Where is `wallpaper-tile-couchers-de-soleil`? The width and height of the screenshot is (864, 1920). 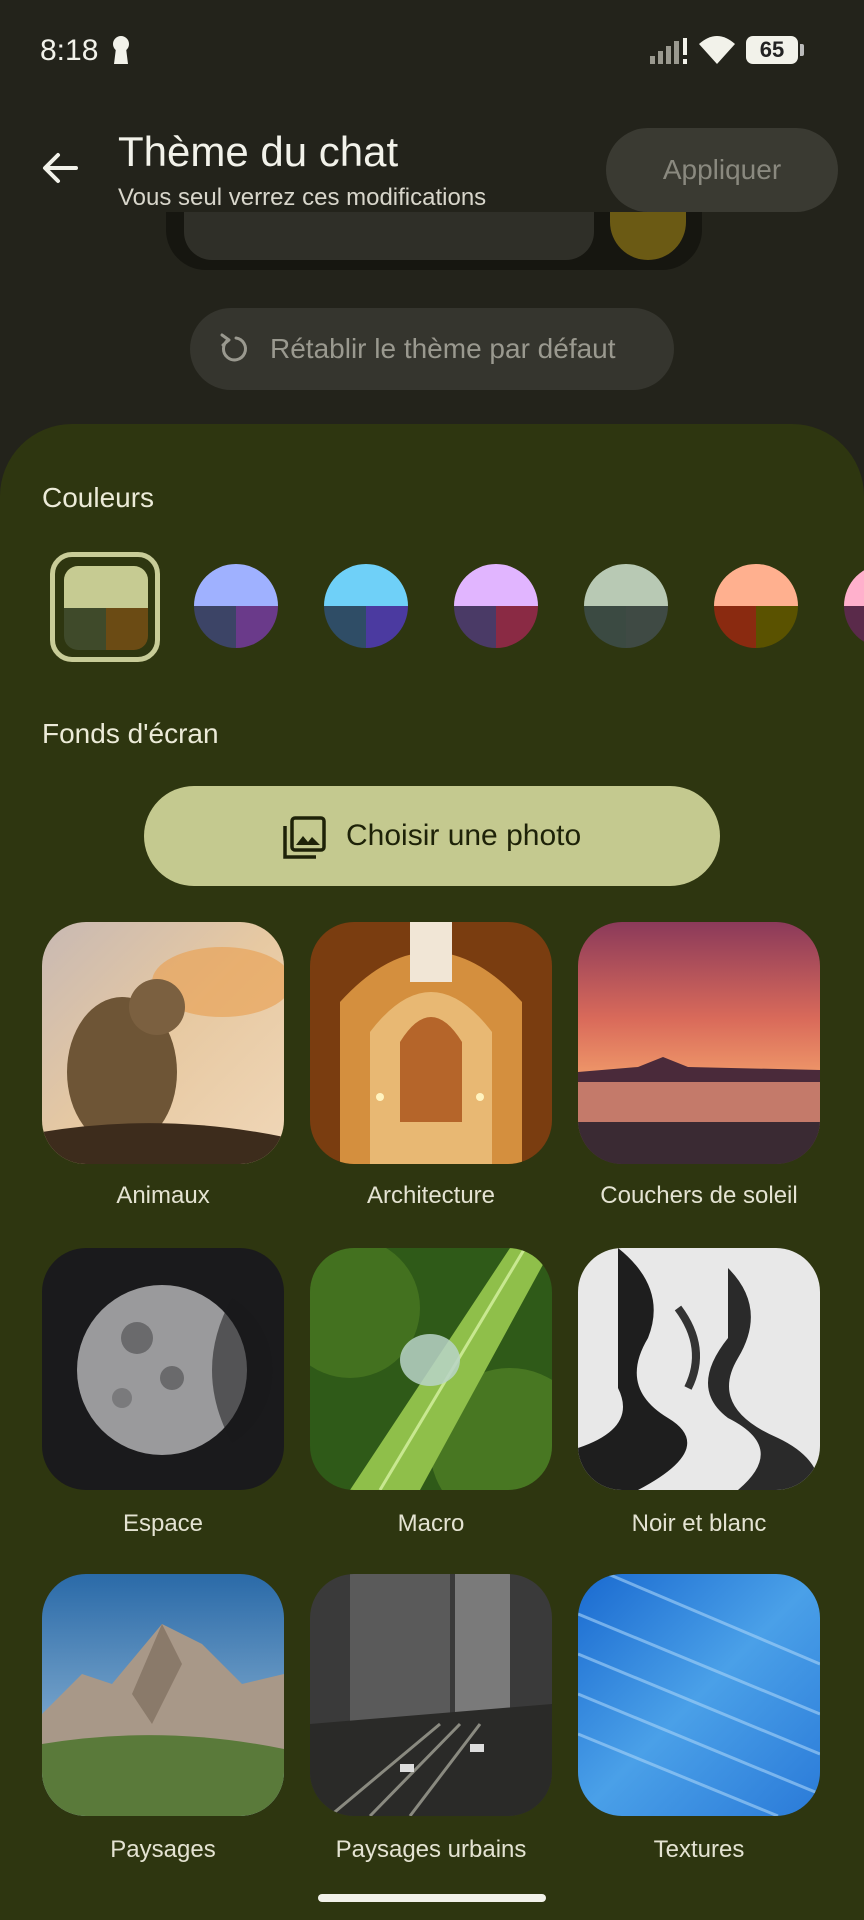
wallpaper-tile-couchers-de-soleil is located at coordinates (699, 1043).